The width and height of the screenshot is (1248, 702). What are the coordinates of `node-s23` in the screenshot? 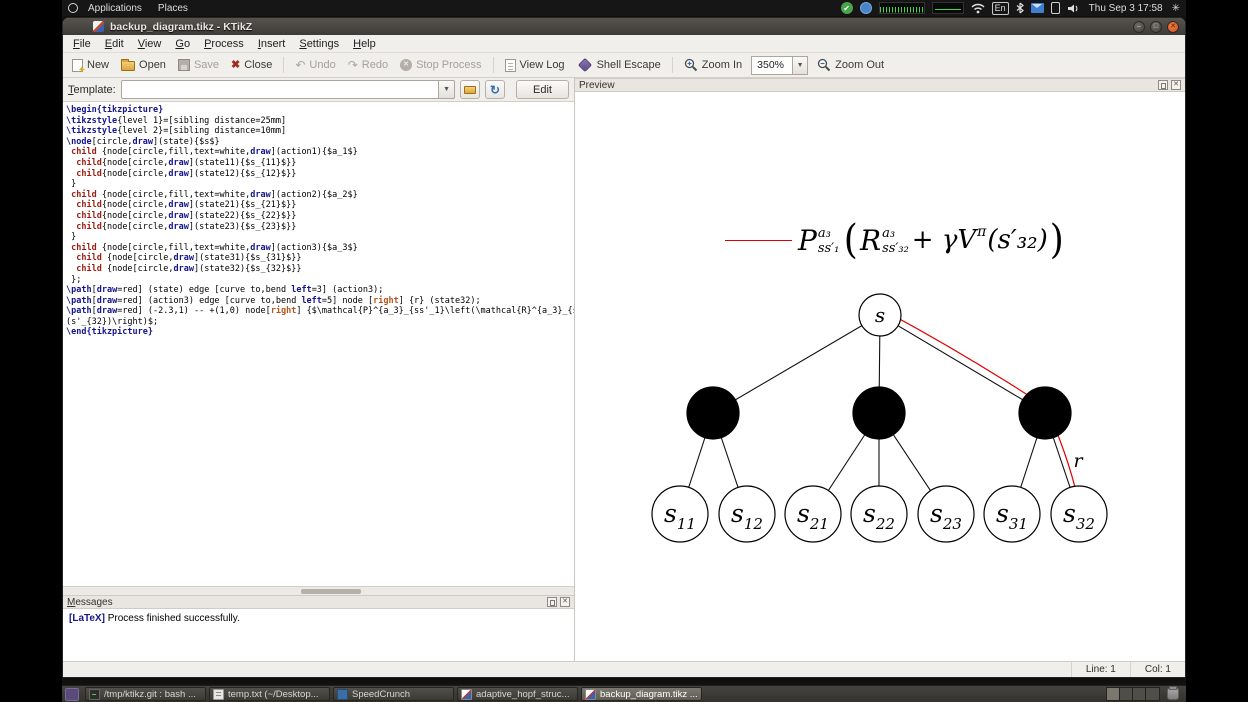 It's located at (946, 514).